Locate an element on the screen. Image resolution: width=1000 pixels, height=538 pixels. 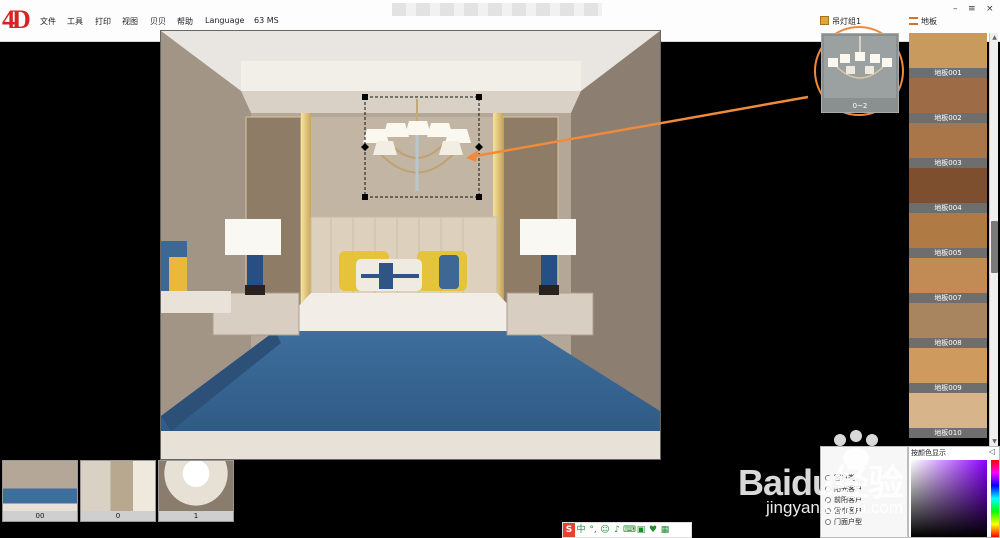
ime-skin-icon: ▣ is located at coordinates (641, 530).